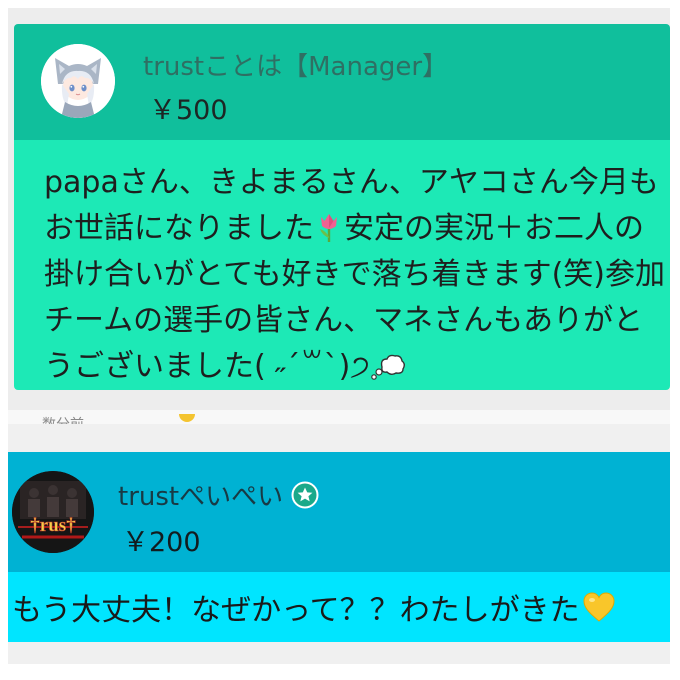  I want to click on avatar: †rus†, so click(53, 512).